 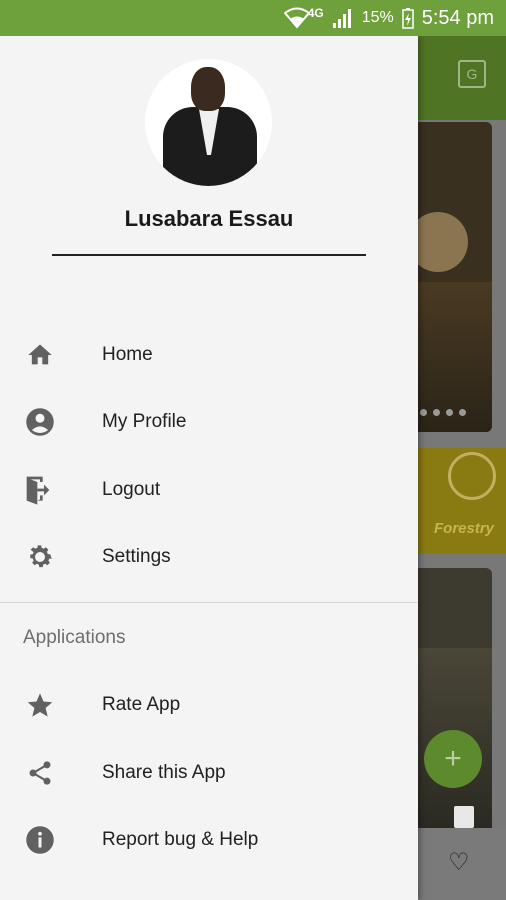 I want to click on info-icon, so click(x=40, y=840).